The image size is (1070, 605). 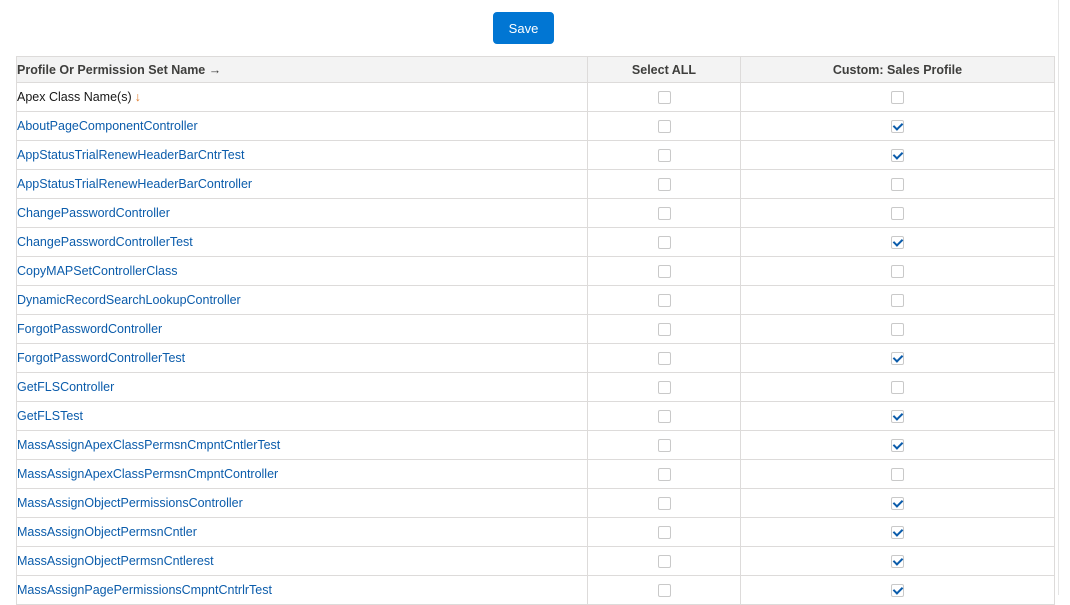 I want to click on apex-class-link: GetFLSTest, so click(x=50, y=416).